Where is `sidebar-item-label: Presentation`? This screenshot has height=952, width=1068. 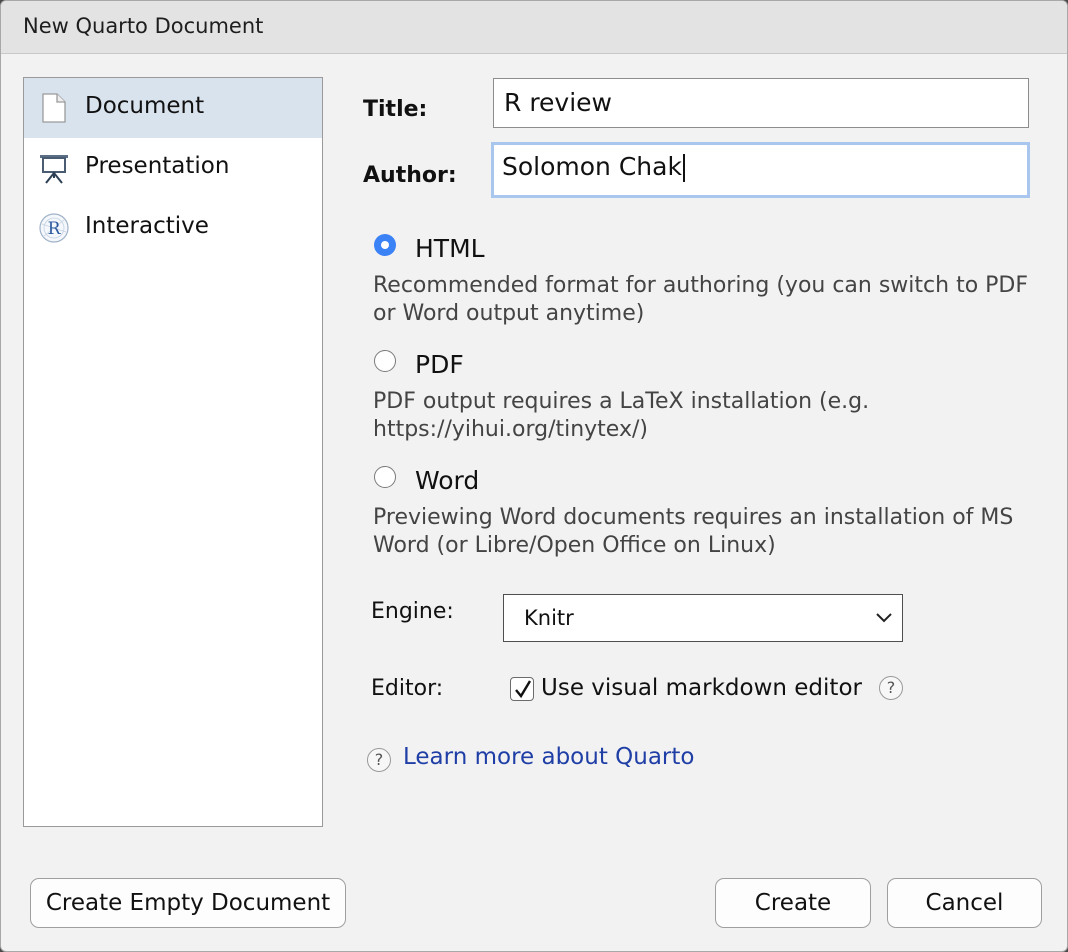
sidebar-item-label: Presentation is located at coordinates (157, 166).